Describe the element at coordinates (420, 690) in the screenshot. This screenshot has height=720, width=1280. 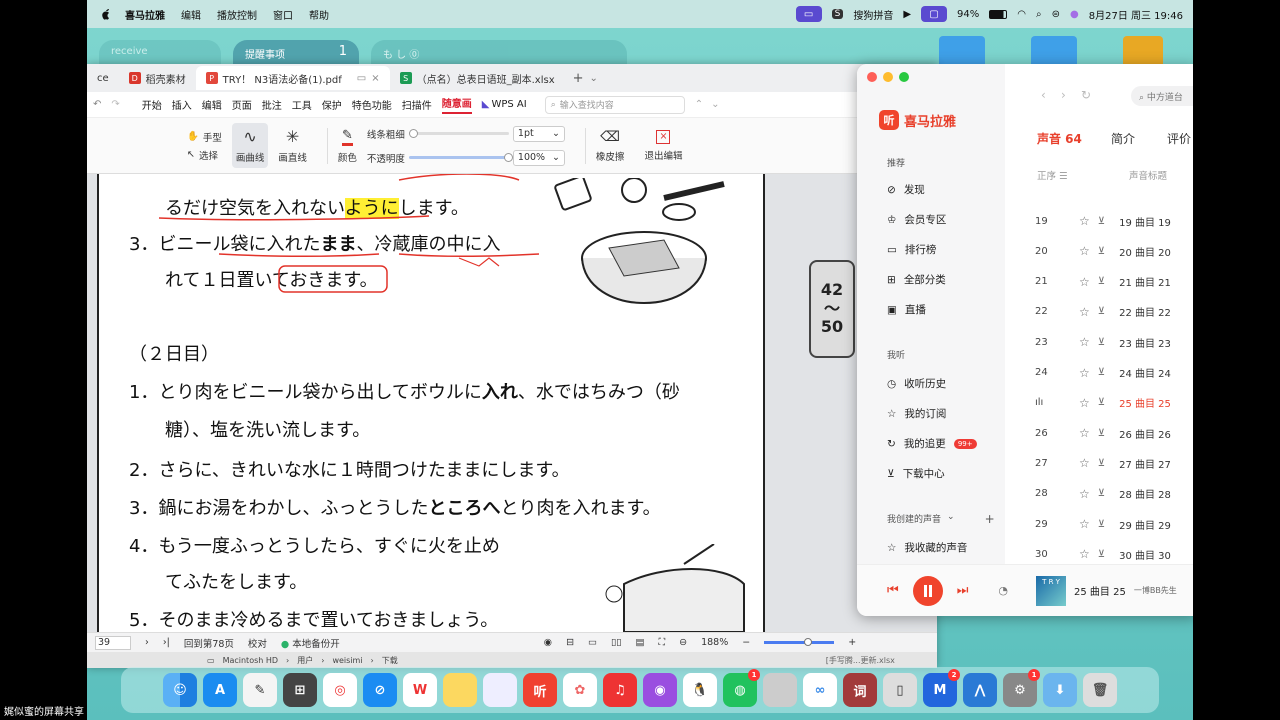
I see `wps-icon: W` at that location.